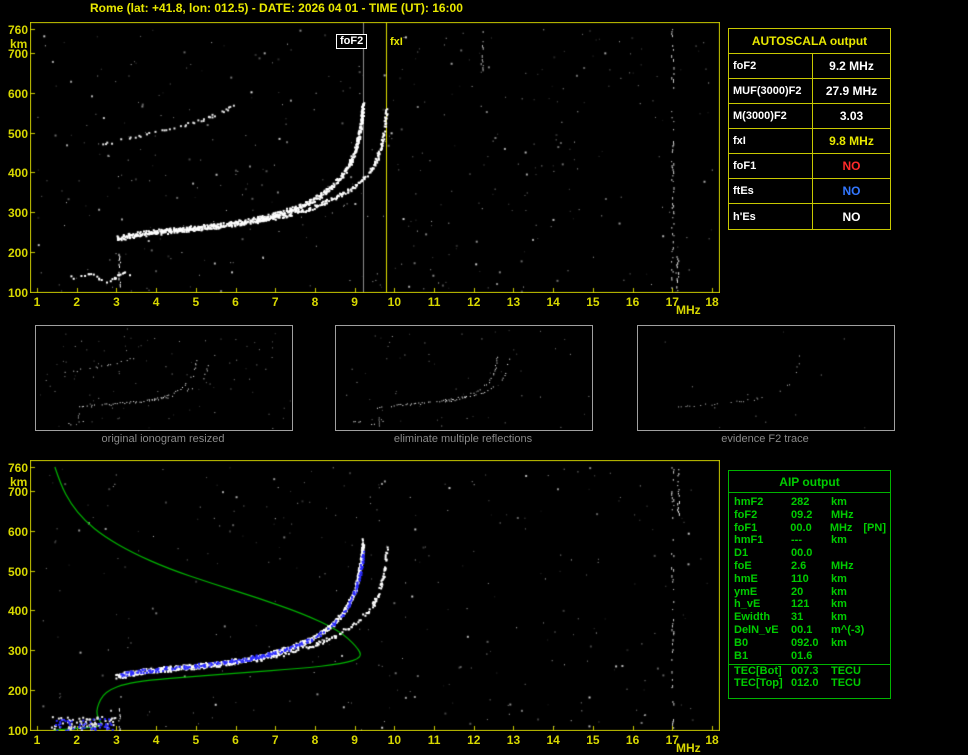 The image size is (968, 755). I want to click on autoscala-table-row: MUF(3000)F2 27.9 MHz, so click(809, 91).